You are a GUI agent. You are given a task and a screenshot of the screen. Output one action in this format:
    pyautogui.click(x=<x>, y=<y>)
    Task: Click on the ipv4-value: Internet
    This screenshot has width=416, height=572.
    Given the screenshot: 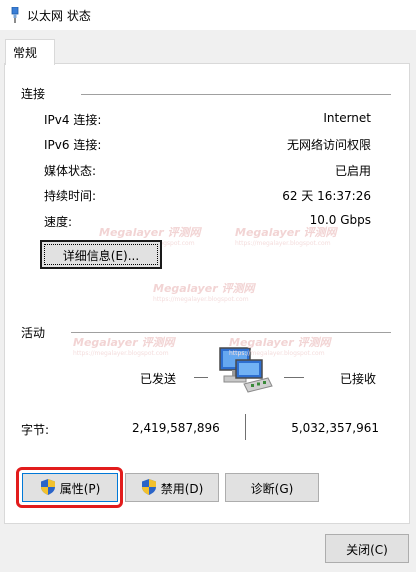 What is the action you would take?
    pyautogui.click(x=347, y=118)
    